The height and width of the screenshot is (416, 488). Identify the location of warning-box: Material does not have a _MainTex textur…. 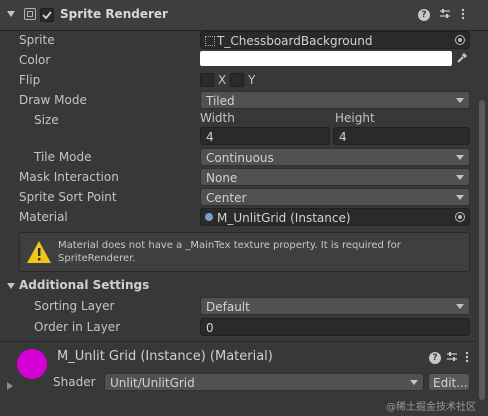
(244, 252).